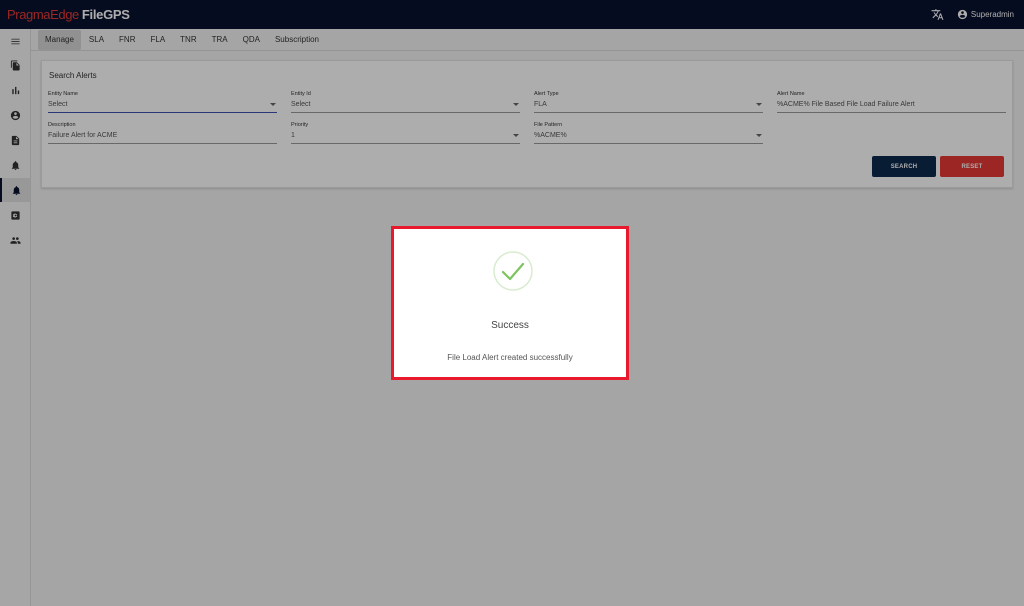  Describe the element at coordinates (510, 325) in the screenshot. I see `dialog-title: Success` at that location.